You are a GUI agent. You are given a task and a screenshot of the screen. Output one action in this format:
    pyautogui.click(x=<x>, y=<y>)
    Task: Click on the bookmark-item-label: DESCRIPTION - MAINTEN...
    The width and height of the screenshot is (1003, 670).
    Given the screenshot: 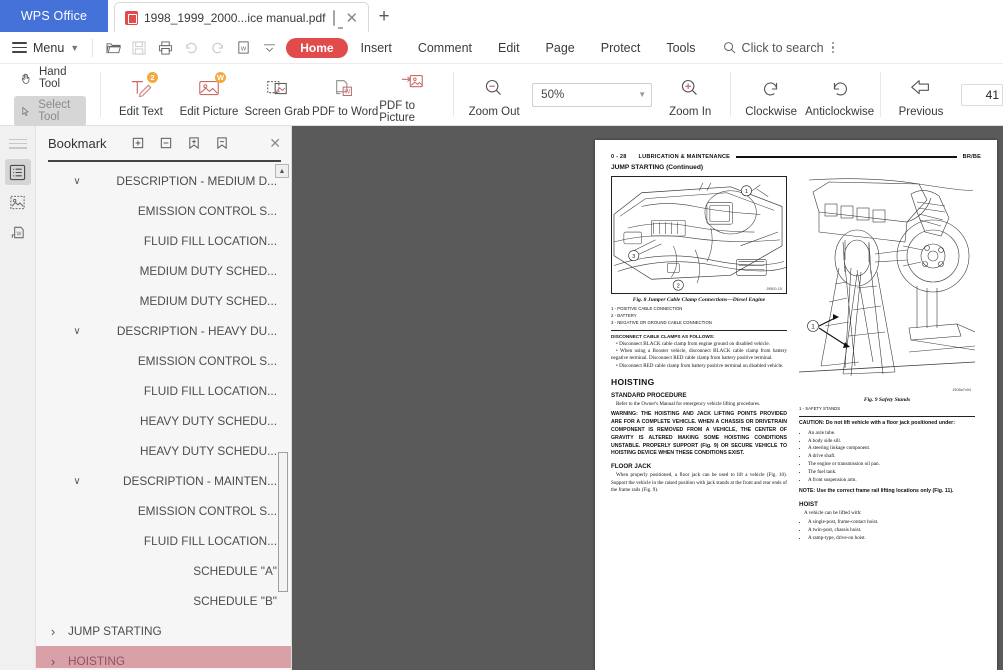 What is the action you would take?
    pyautogui.click(x=199, y=481)
    